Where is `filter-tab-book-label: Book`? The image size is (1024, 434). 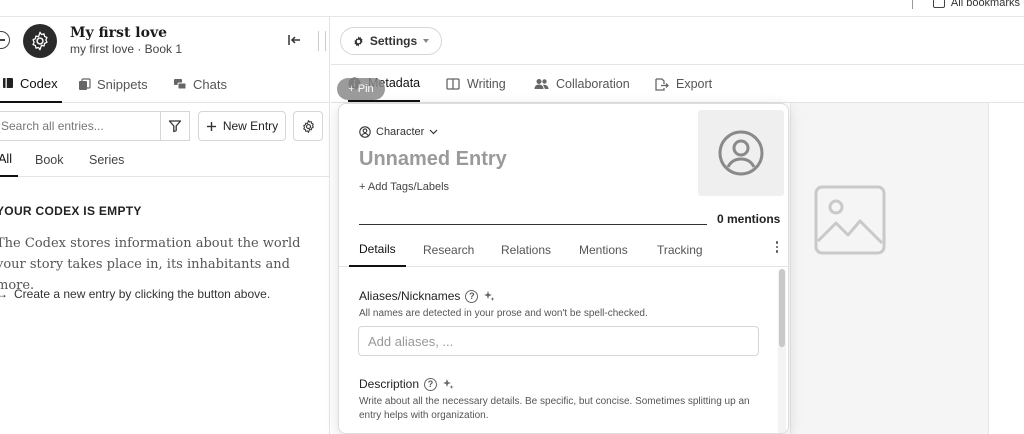 filter-tab-book-label: Book is located at coordinates (49, 160).